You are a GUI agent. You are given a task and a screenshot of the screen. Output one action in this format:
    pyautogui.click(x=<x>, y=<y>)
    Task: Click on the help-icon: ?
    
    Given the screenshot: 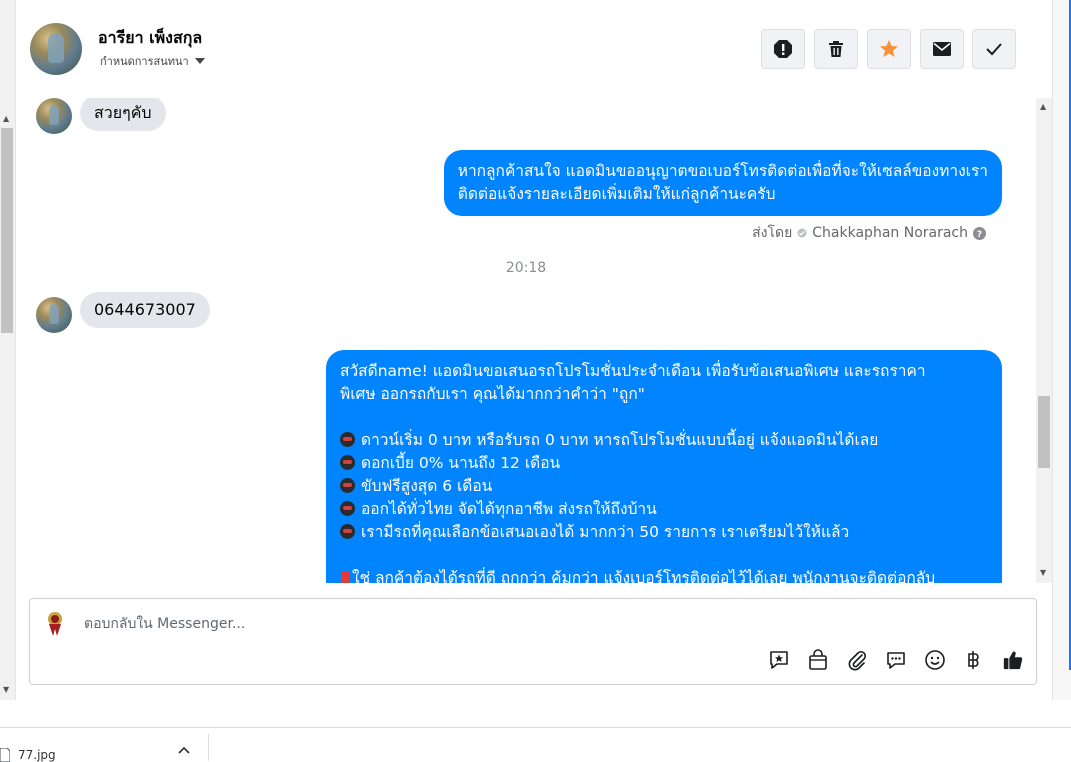 What is the action you would take?
    pyautogui.click(x=979, y=233)
    